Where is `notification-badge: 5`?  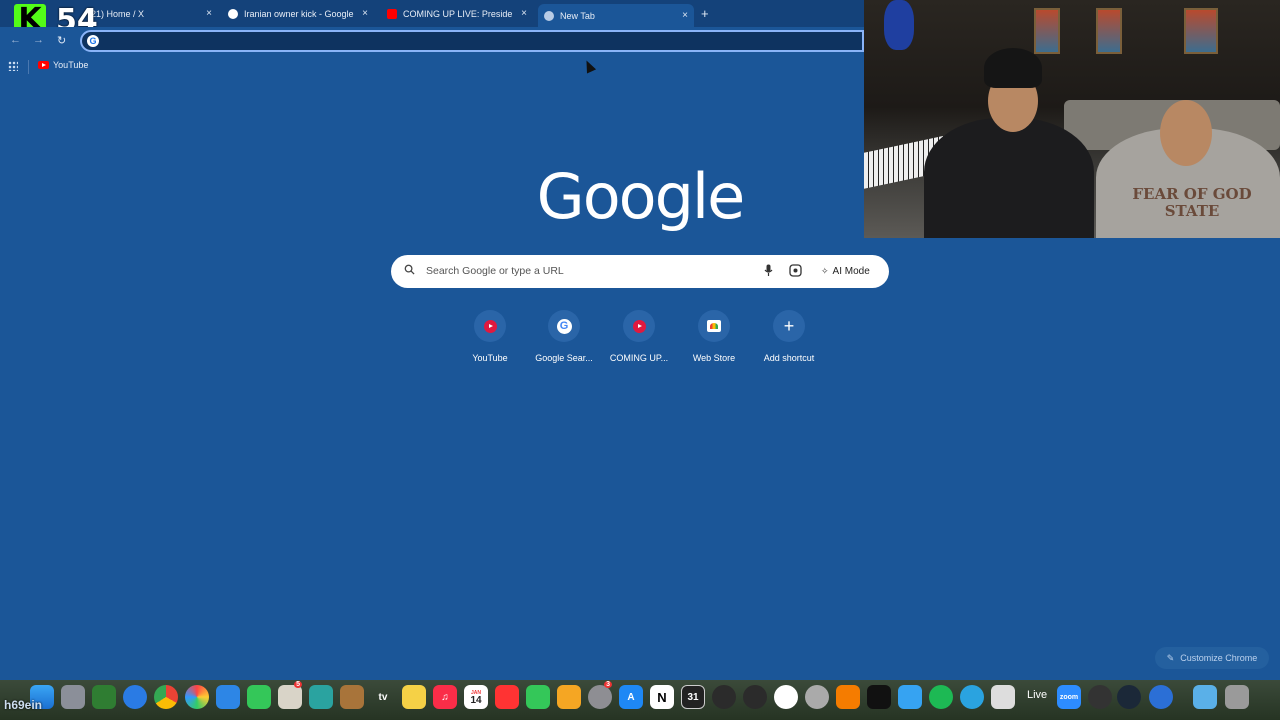 notification-badge: 5 is located at coordinates (298, 684).